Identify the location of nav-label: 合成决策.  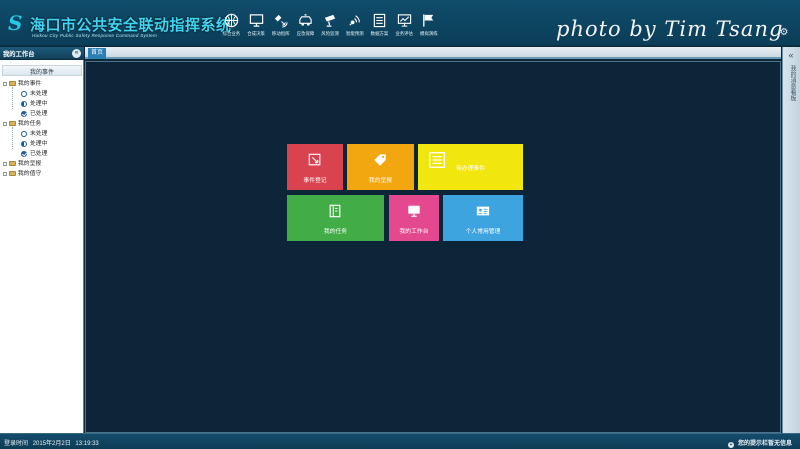
(256, 33).